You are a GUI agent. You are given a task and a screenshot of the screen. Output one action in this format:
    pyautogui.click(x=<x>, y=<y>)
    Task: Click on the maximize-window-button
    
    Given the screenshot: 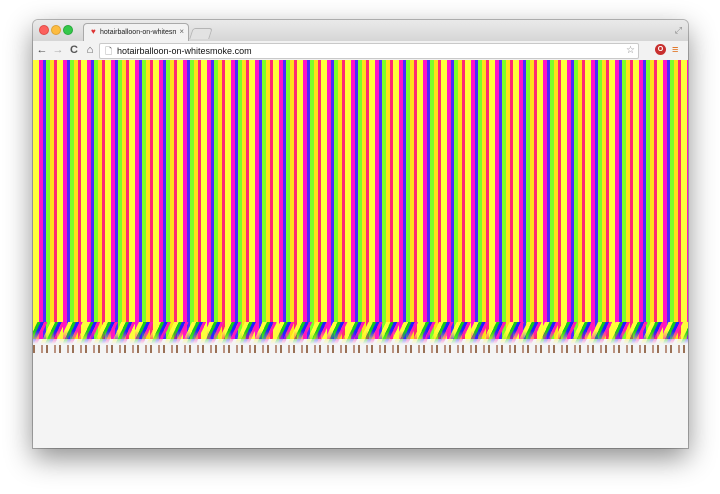 What is the action you would take?
    pyautogui.click(x=68, y=30)
    